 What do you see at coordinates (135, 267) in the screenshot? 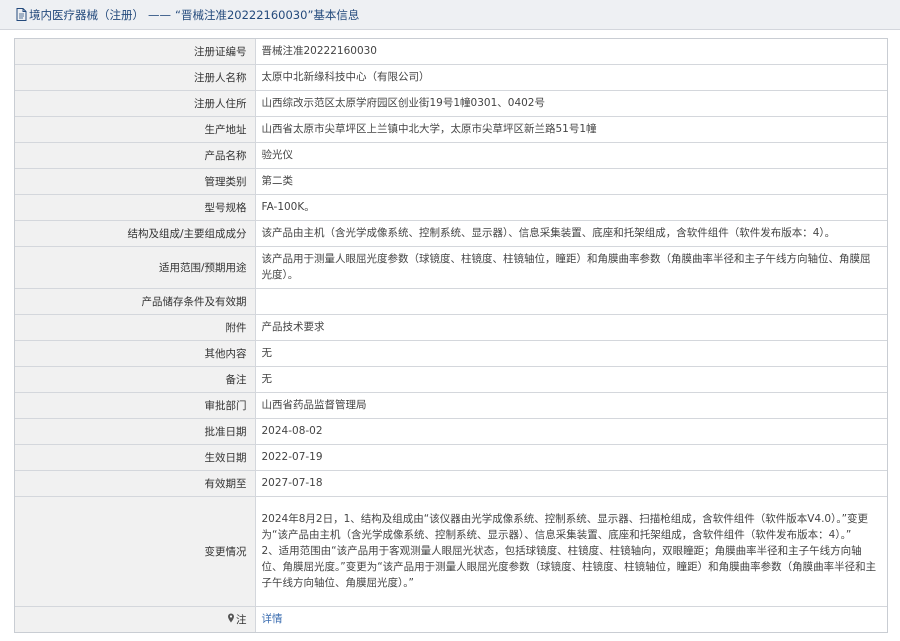
I see `row-label: 适用范围/预期用途` at bounding box center [135, 267].